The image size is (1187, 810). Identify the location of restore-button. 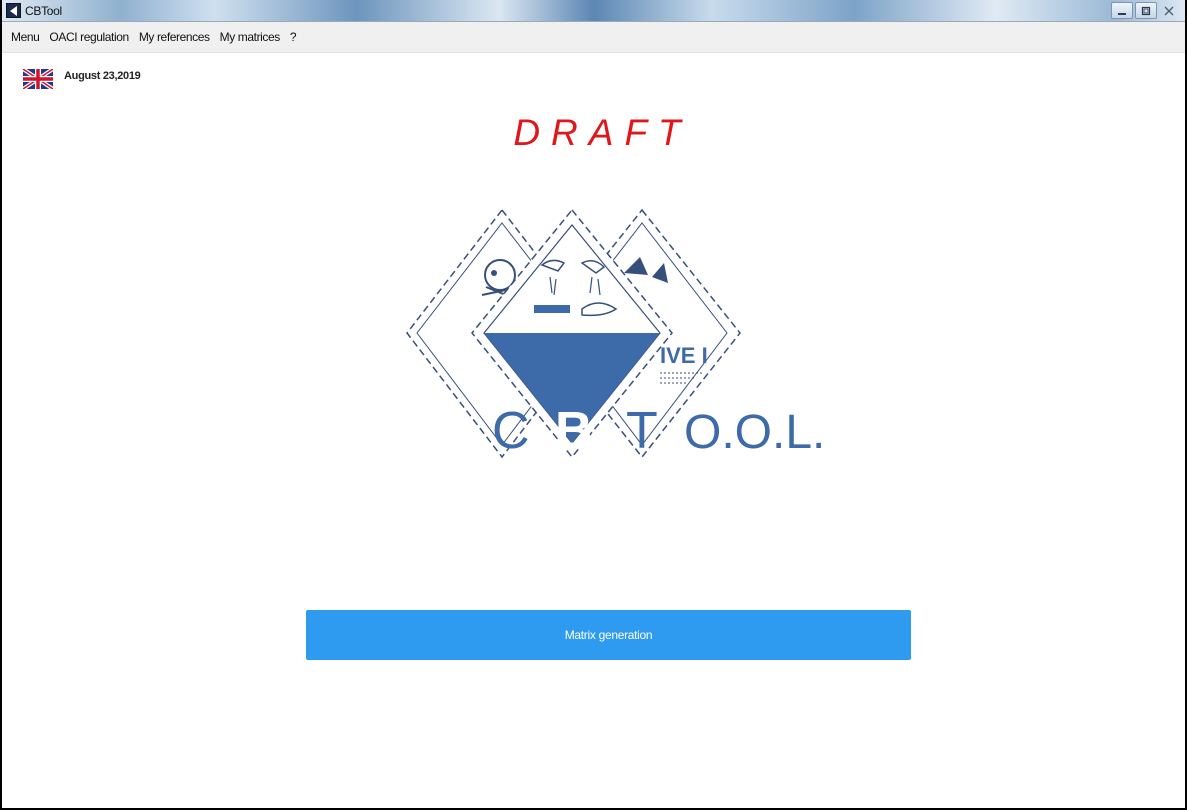
(1146, 10).